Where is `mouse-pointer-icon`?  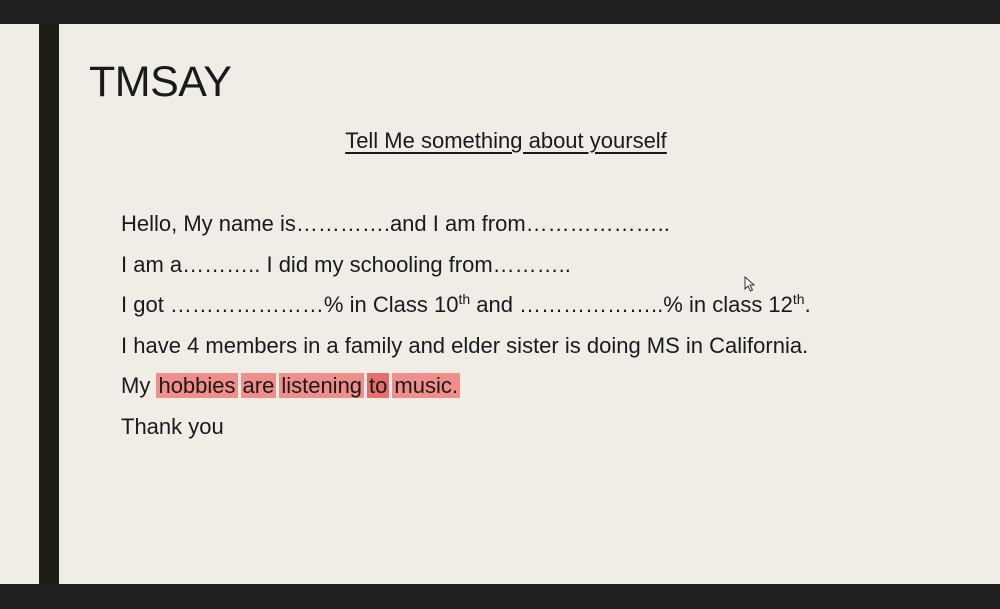 mouse-pointer-icon is located at coordinates (750, 284).